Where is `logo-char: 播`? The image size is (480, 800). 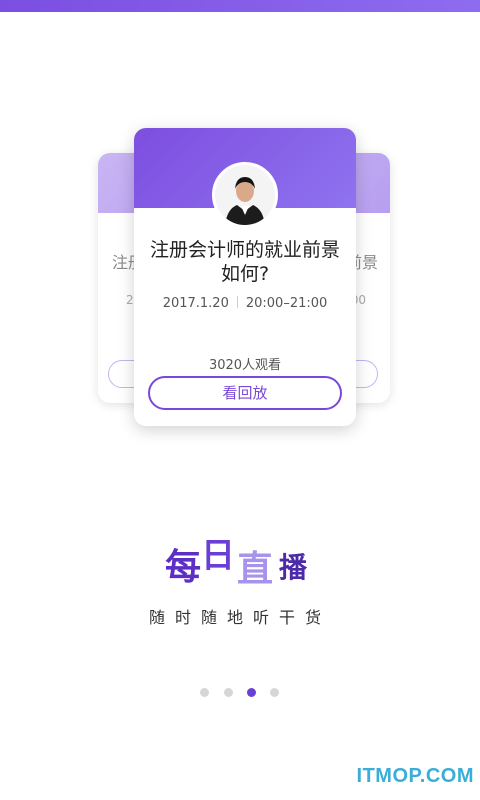 logo-char: 播 is located at coordinates (293, 567).